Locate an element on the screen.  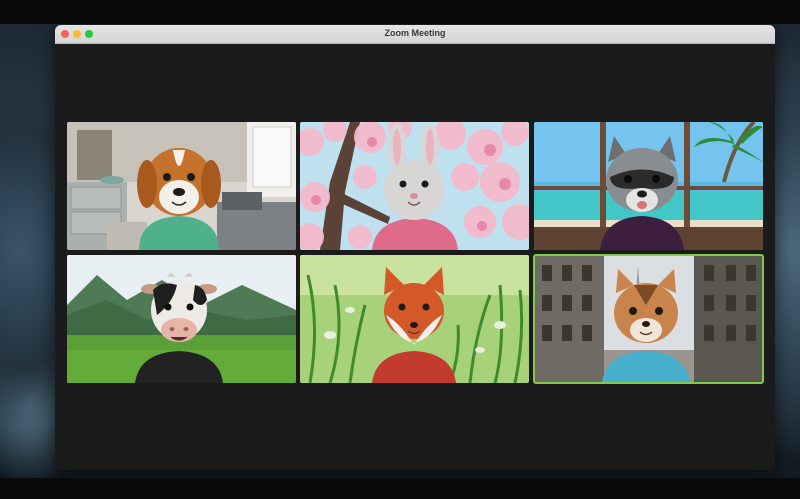
raccoon-avatar is located at coordinates (648, 186).